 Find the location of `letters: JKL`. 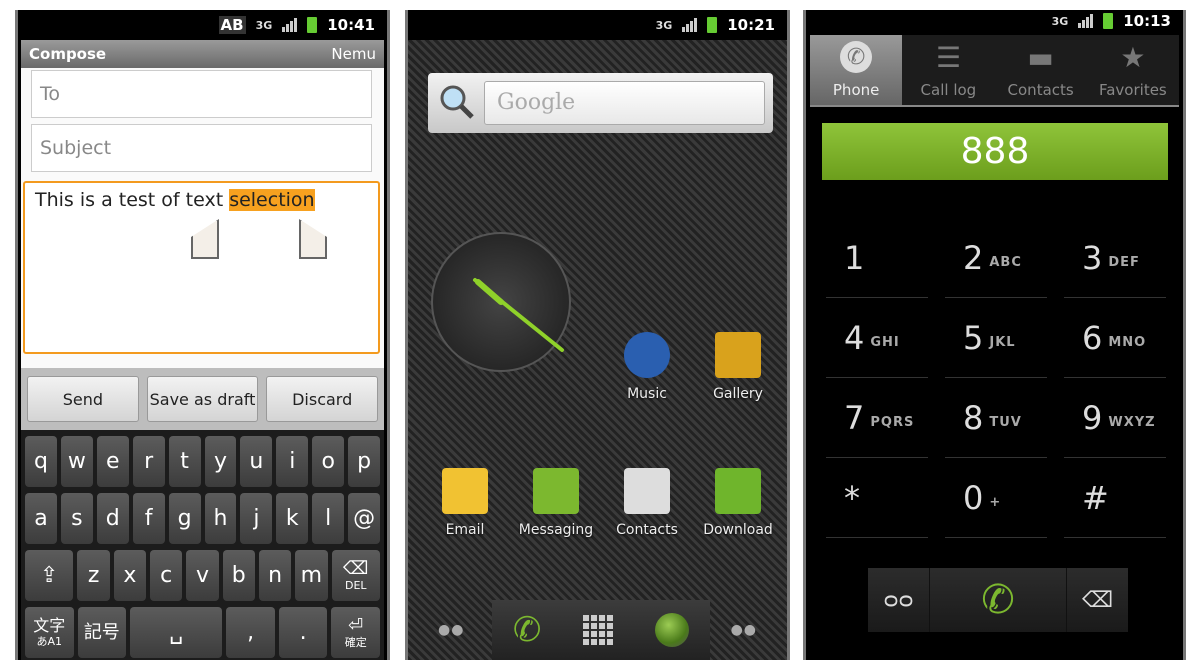

letters: JKL is located at coordinates (1002, 342).